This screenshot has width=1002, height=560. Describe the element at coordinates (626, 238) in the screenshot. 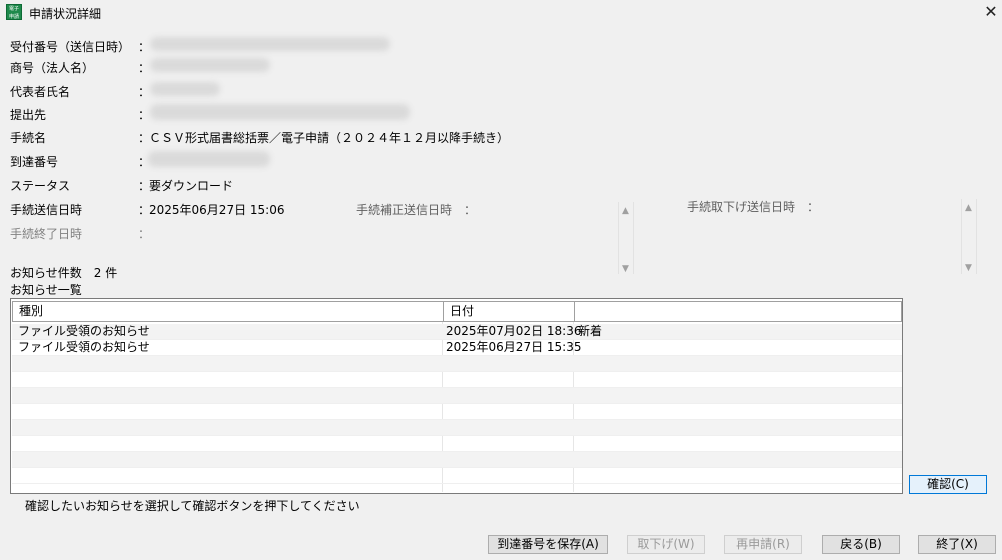

I see `correction-scrollbar: ▲ ▼` at that location.